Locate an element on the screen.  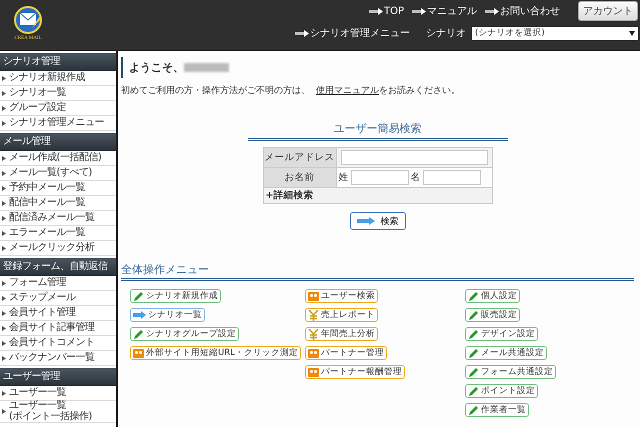
search-title: ユーザー簡易検索 is located at coordinates (378, 131).